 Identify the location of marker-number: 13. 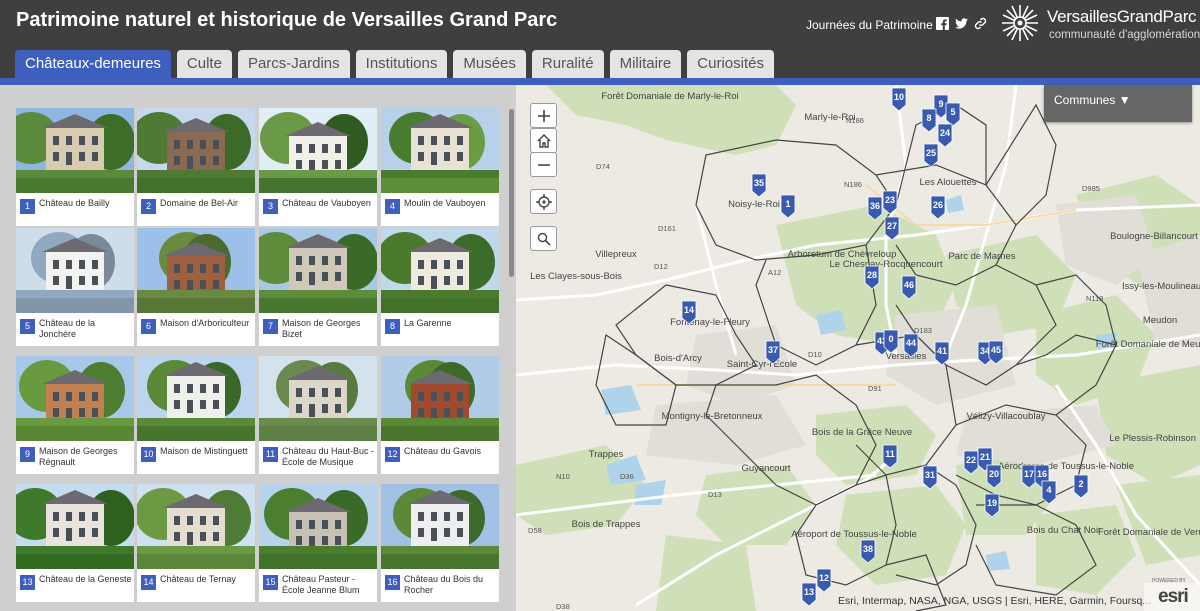
(809, 592).